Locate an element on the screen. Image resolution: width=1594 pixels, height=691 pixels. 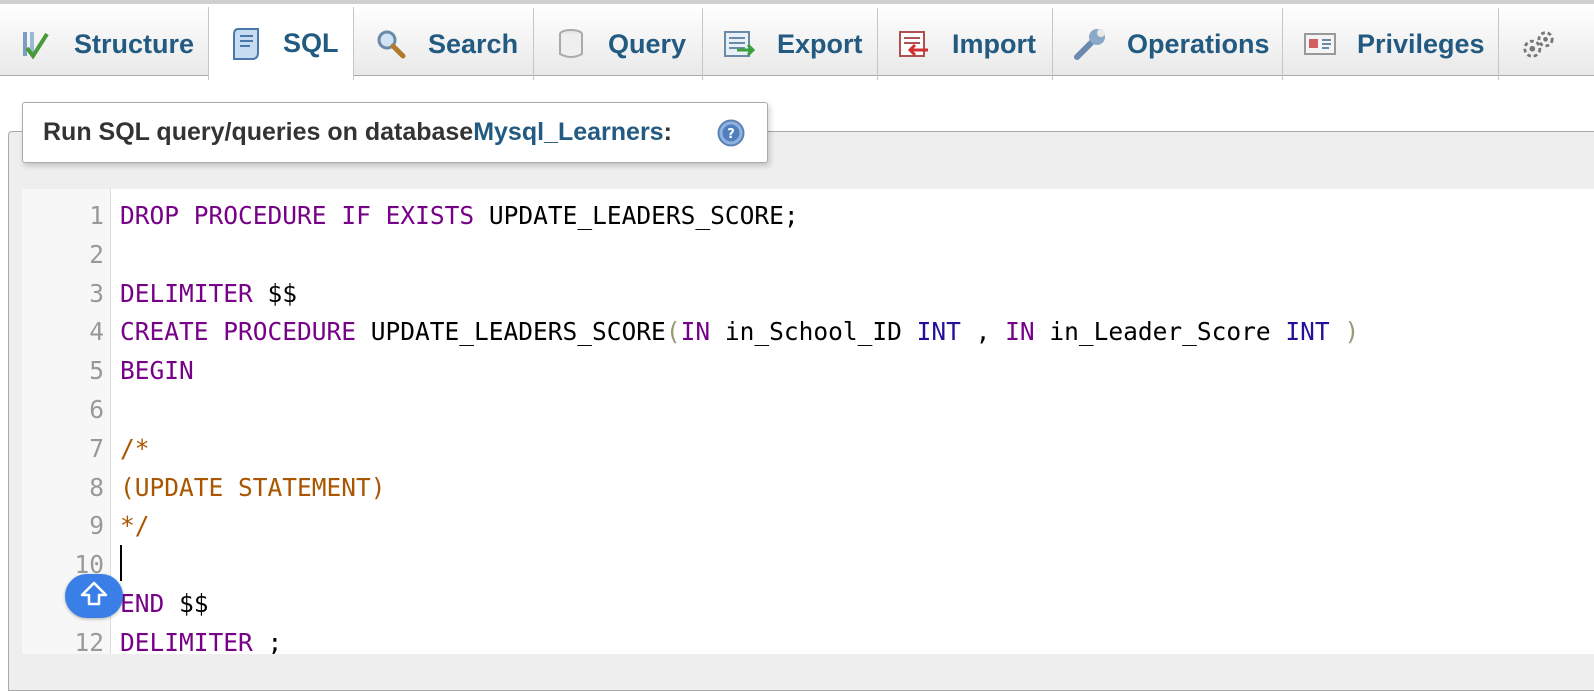
tab-export: Export is located at coordinates (790, 44).